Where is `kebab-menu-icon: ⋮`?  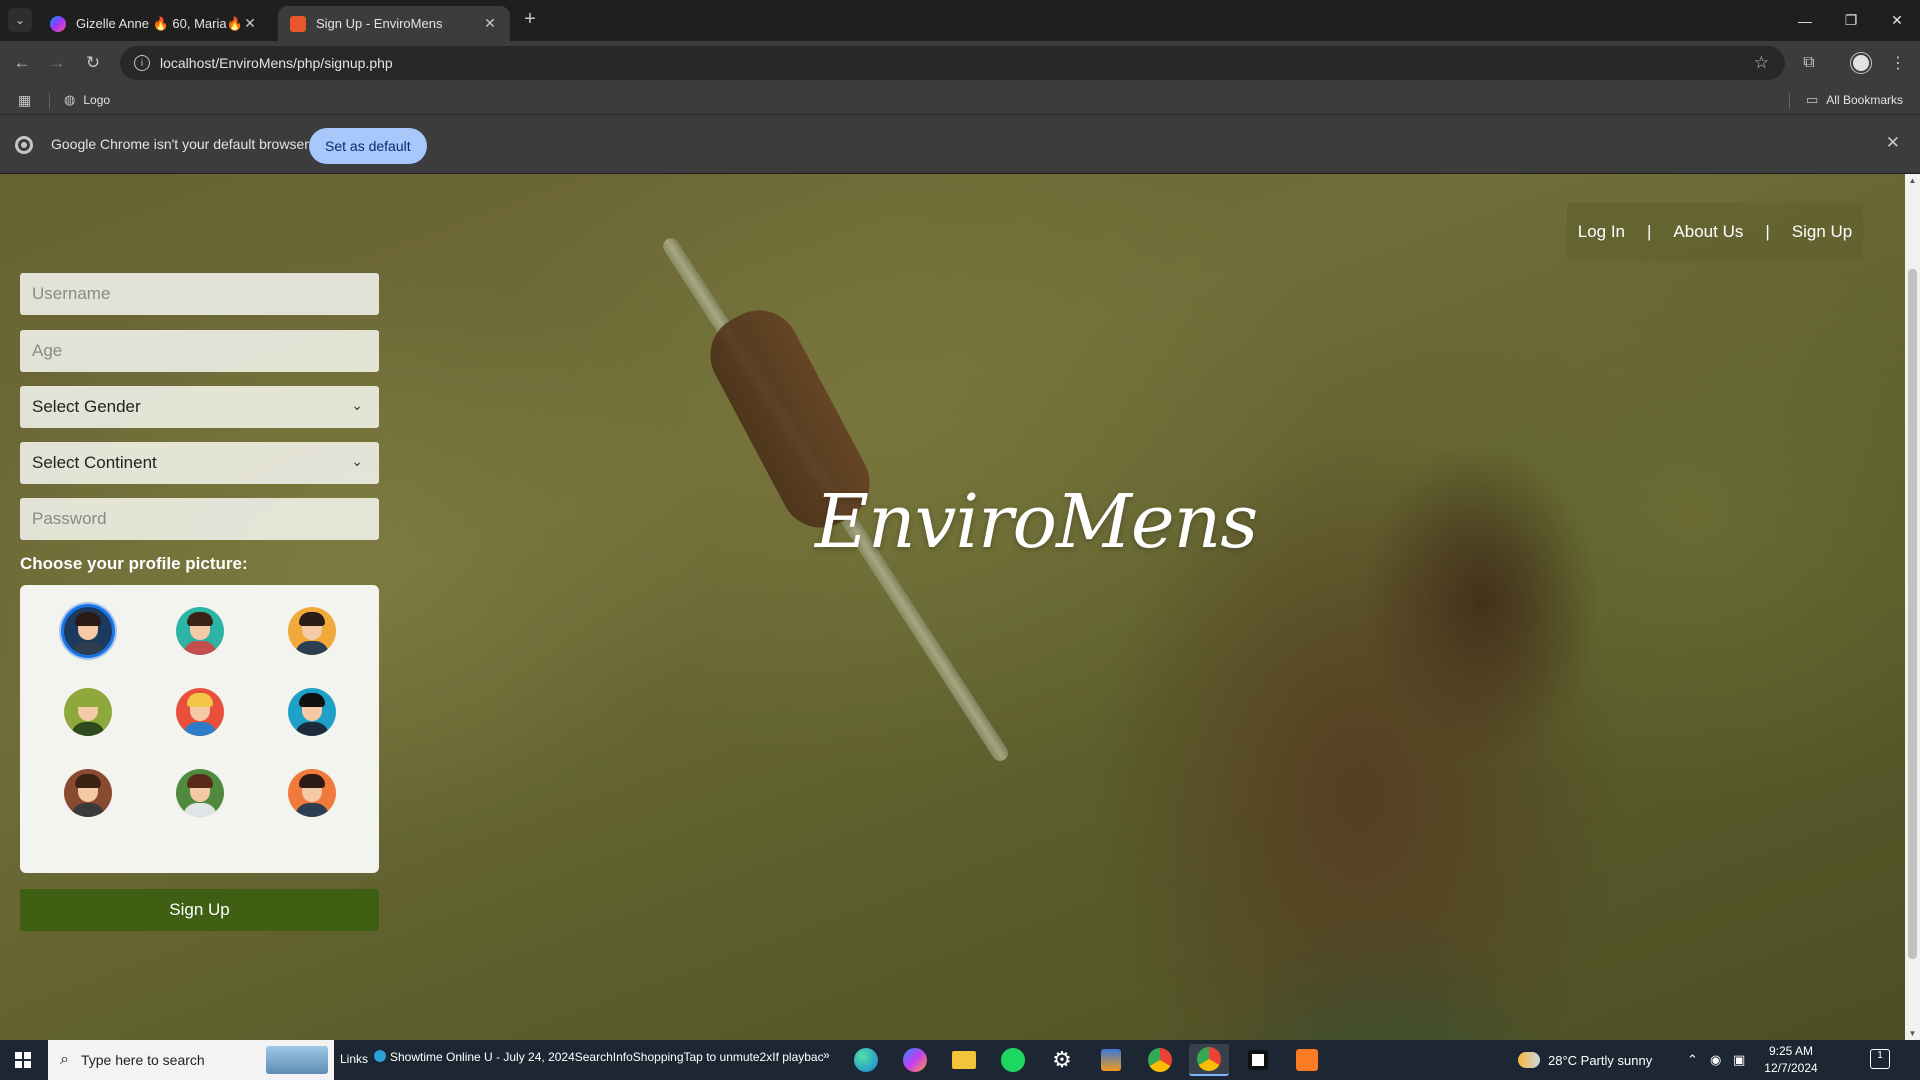
kebab-menu-icon: ⋮ is located at coordinates (1898, 63).